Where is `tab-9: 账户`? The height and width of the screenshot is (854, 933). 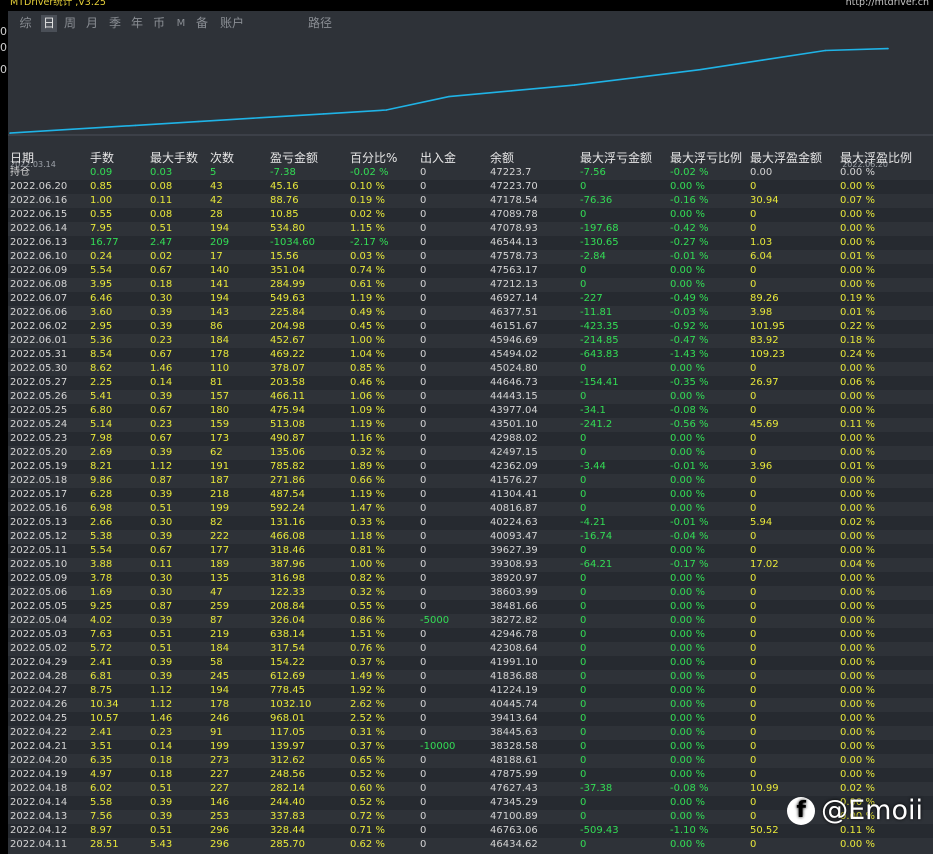
tab-9: 账户 is located at coordinates (232, 23).